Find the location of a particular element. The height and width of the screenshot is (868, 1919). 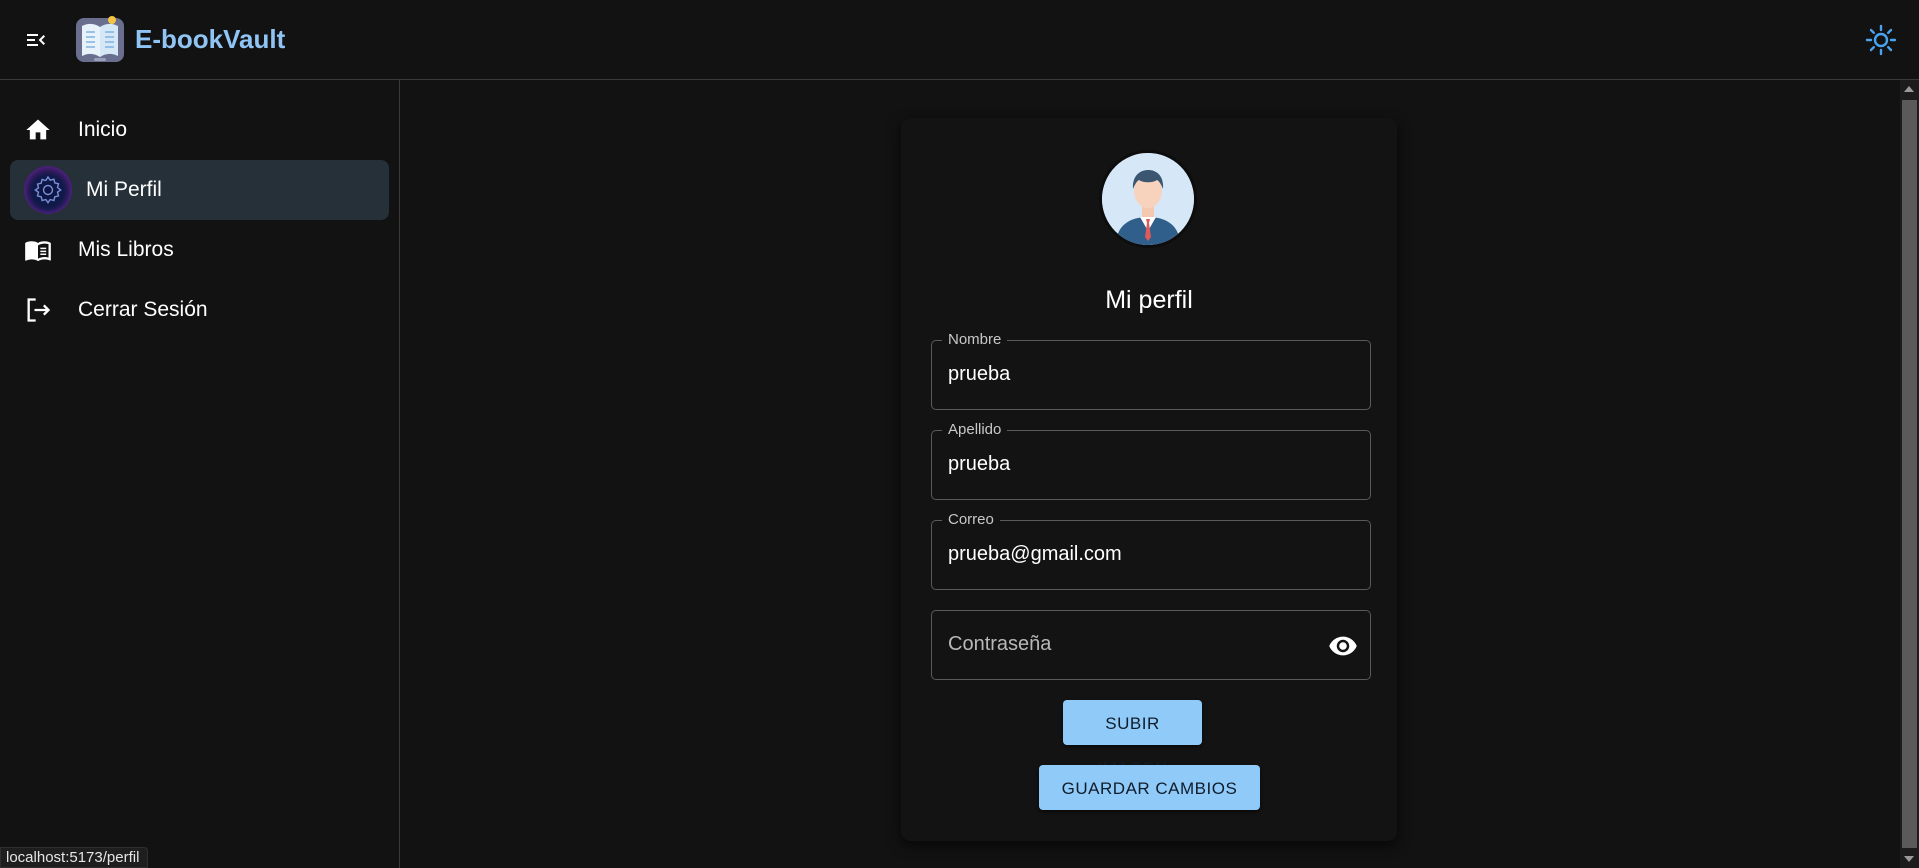

password-field is located at coordinates (1151, 645).